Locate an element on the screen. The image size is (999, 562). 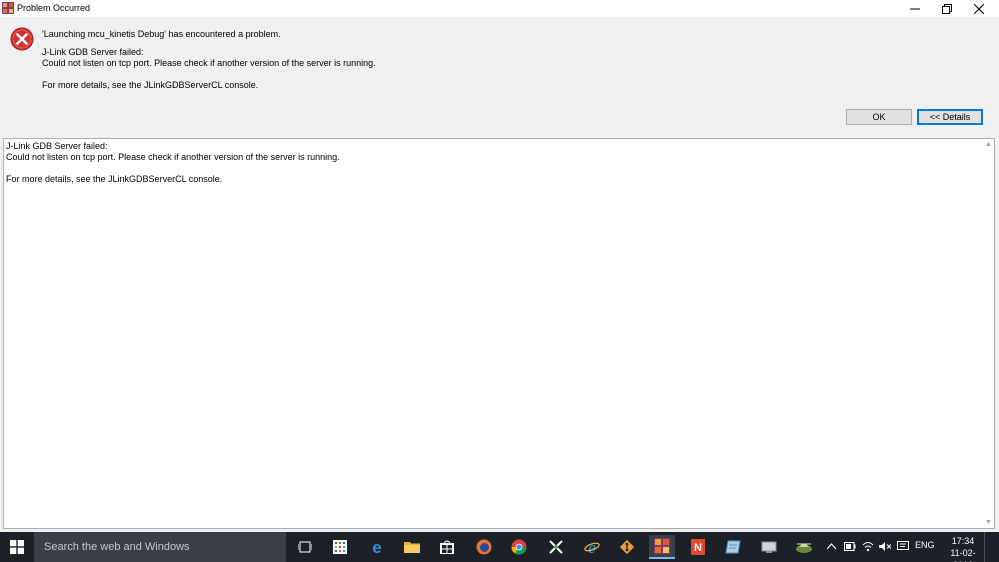
office-icon: N is located at coordinates (698, 547).